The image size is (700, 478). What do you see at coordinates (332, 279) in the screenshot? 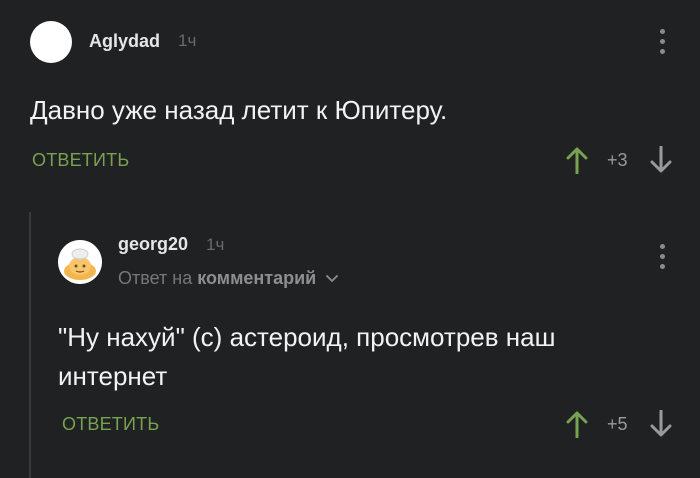
I see `chevron-down-icon` at bounding box center [332, 279].